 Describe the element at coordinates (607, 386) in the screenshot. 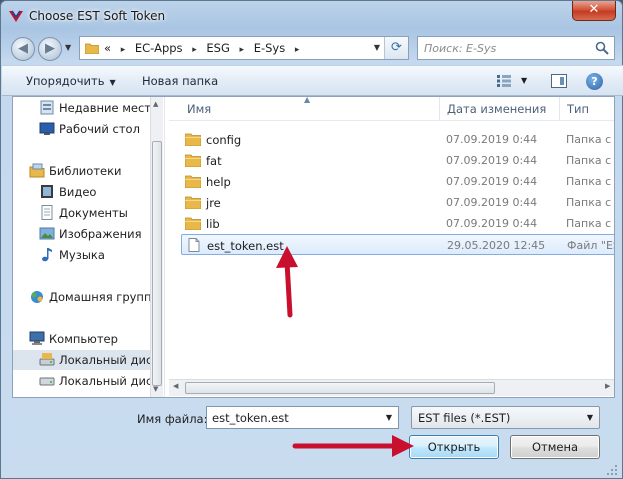

I see `scroll-right-icon: ▶` at that location.